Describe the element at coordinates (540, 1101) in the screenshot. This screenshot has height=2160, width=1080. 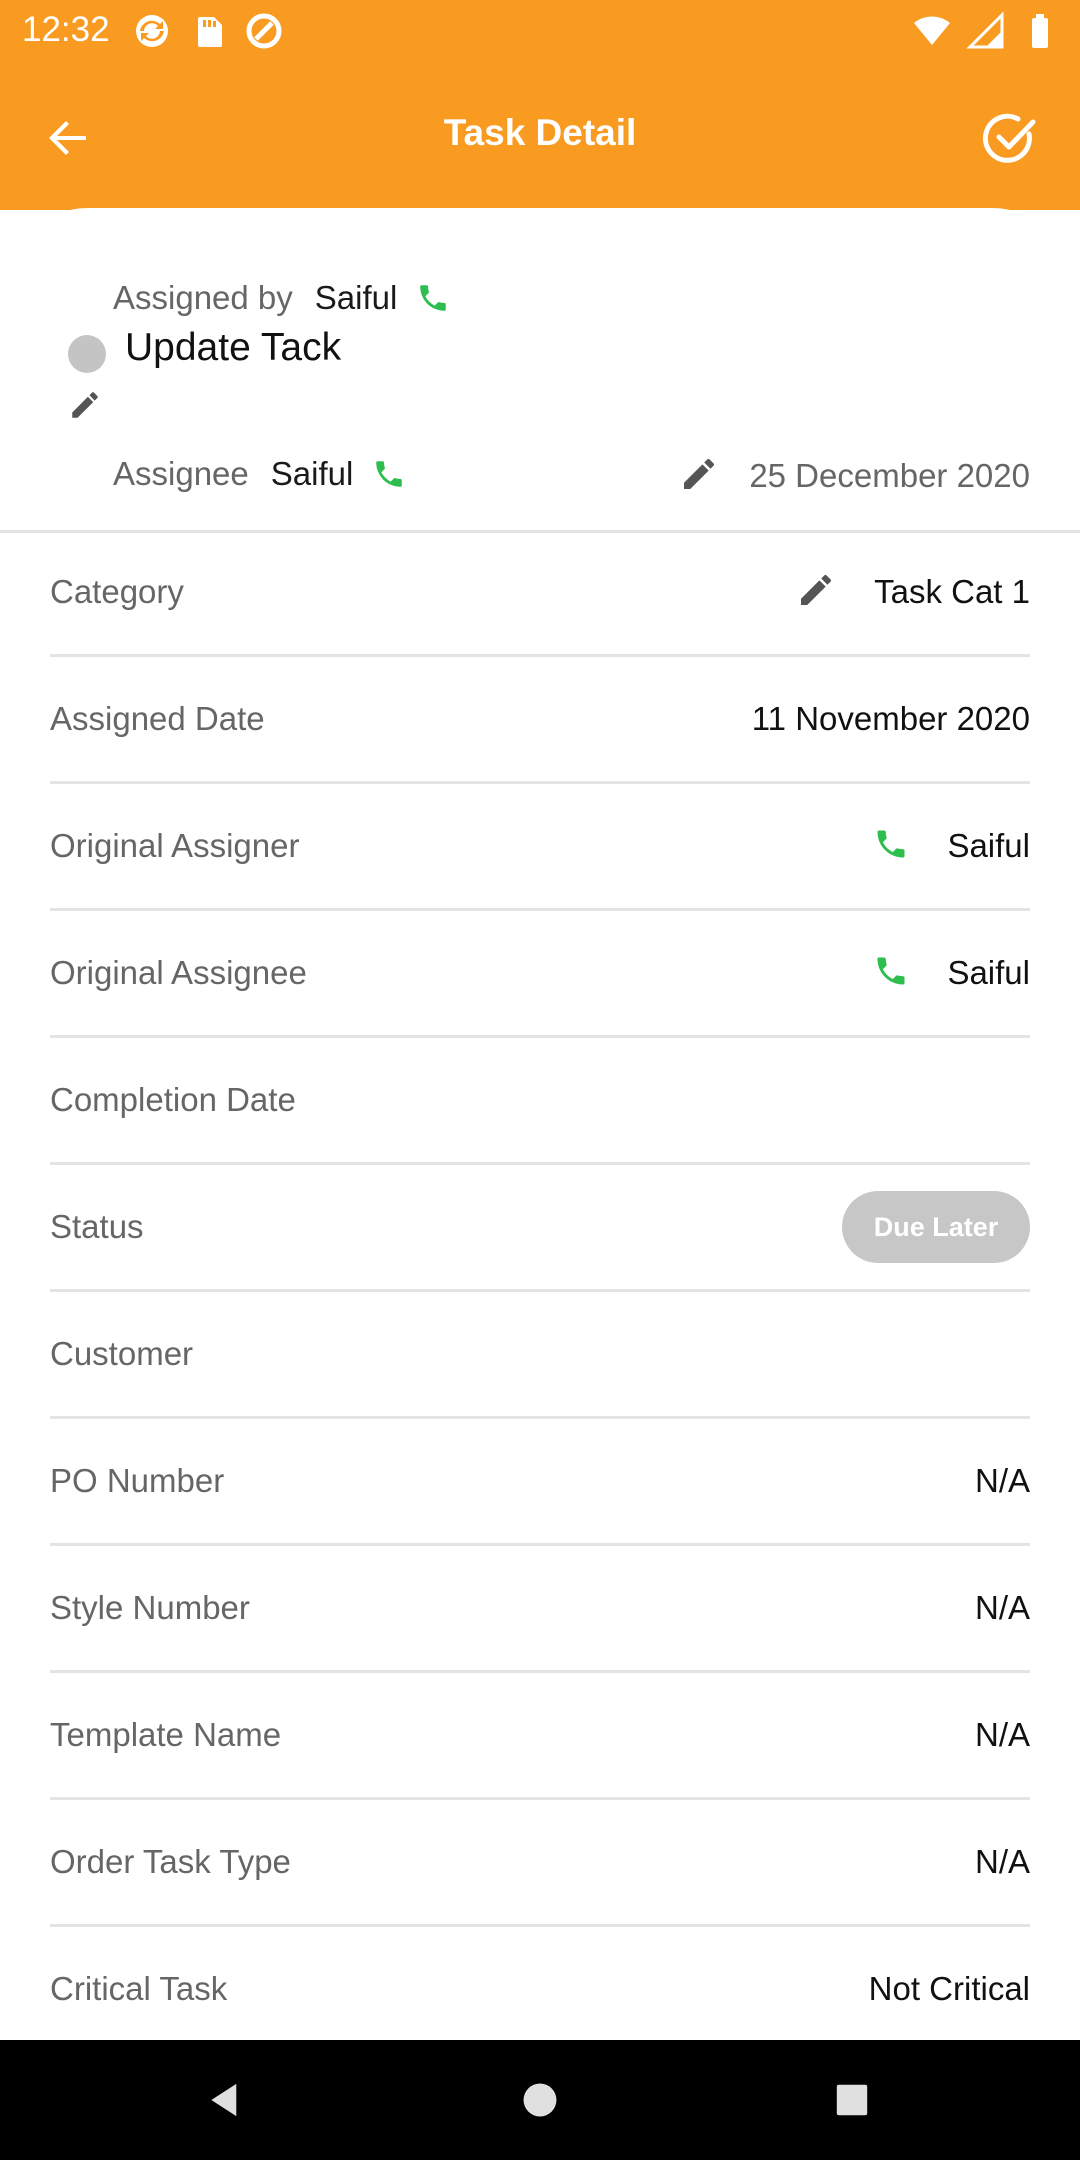
I see `detail-row-completion-date: Completion Date` at that location.